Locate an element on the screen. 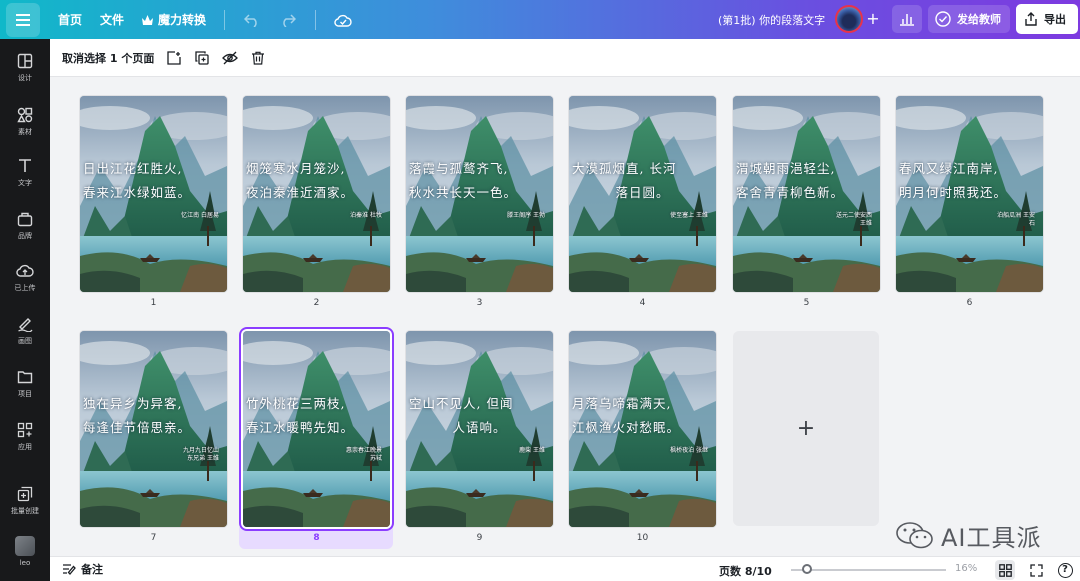  watermark: AI工具派 is located at coordinates (968, 535).